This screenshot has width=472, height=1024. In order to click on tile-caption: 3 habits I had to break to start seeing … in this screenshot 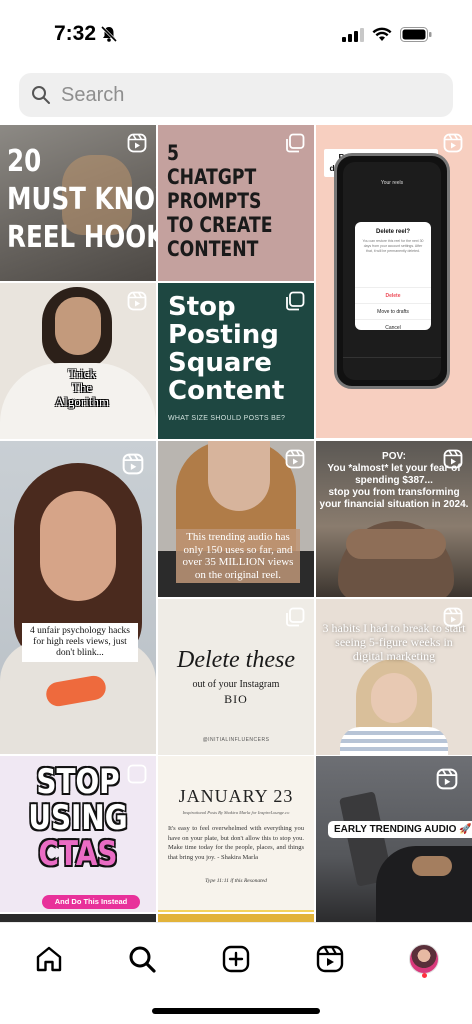, I will do `click(394, 642)`.